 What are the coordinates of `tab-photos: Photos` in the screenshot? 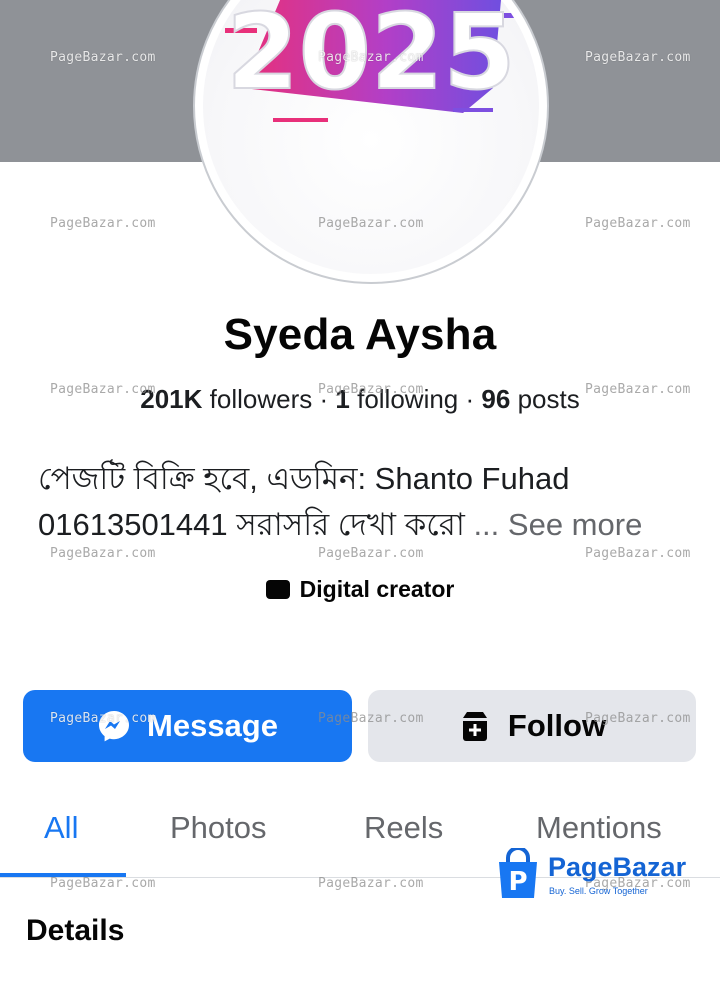 It's located at (218, 828).